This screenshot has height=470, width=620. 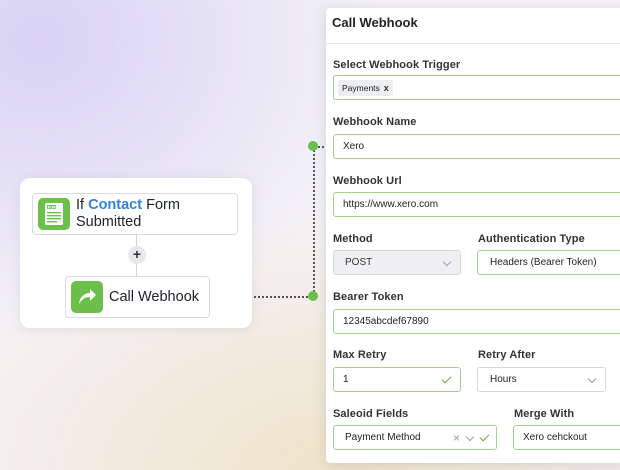 I want to click on trigger-node: FORM If Contact Form Submitted, so click(x=135, y=214).